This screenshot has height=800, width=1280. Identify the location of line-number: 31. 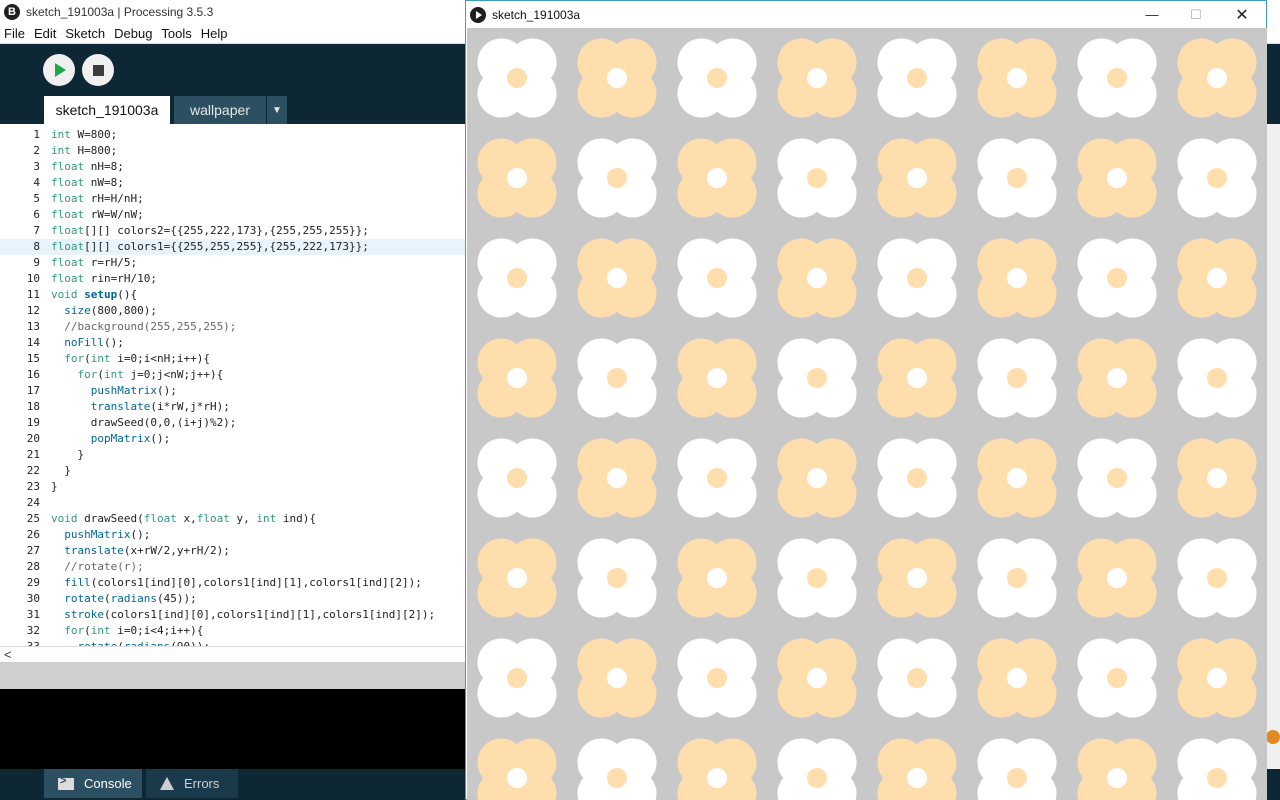
(33, 614).